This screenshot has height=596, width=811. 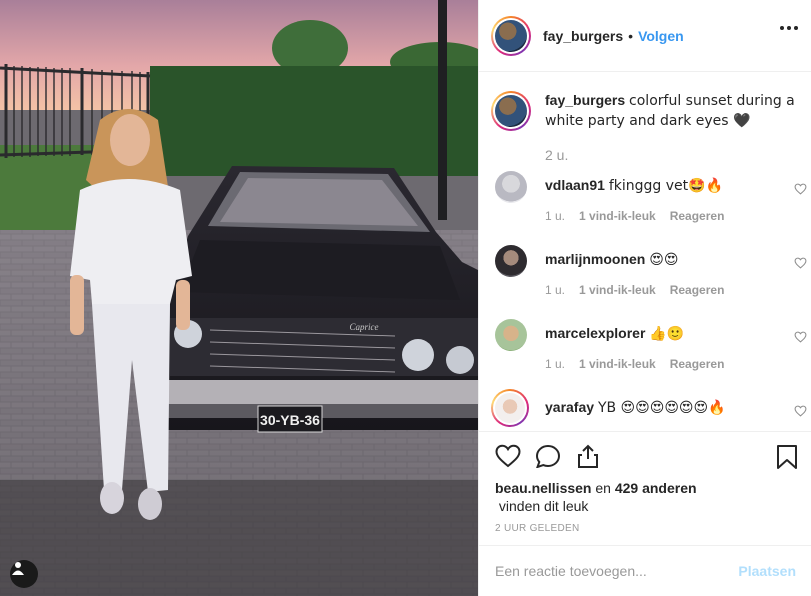 What do you see at coordinates (661, 408) in the screenshot?
I see `comment-text: YB 😍😍😍😍😍😍🔥` at bounding box center [661, 408].